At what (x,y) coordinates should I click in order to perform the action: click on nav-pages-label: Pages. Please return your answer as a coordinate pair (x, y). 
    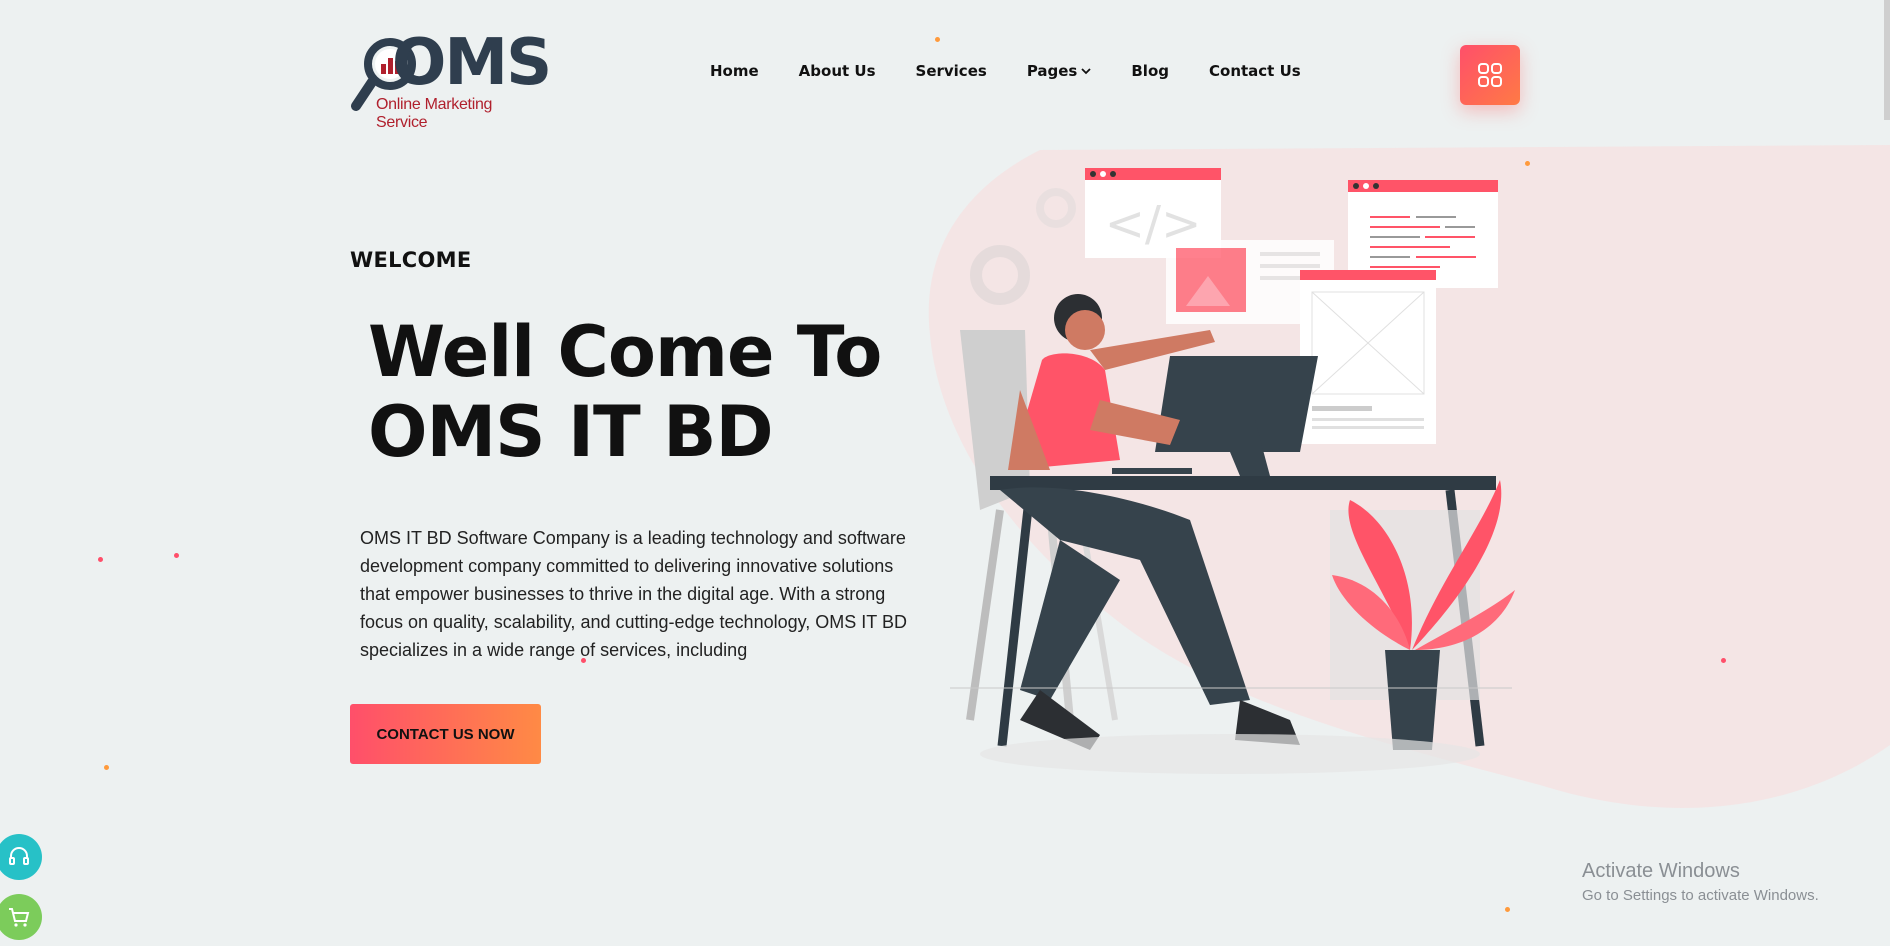
    Looking at the image, I should click on (1052, 71).